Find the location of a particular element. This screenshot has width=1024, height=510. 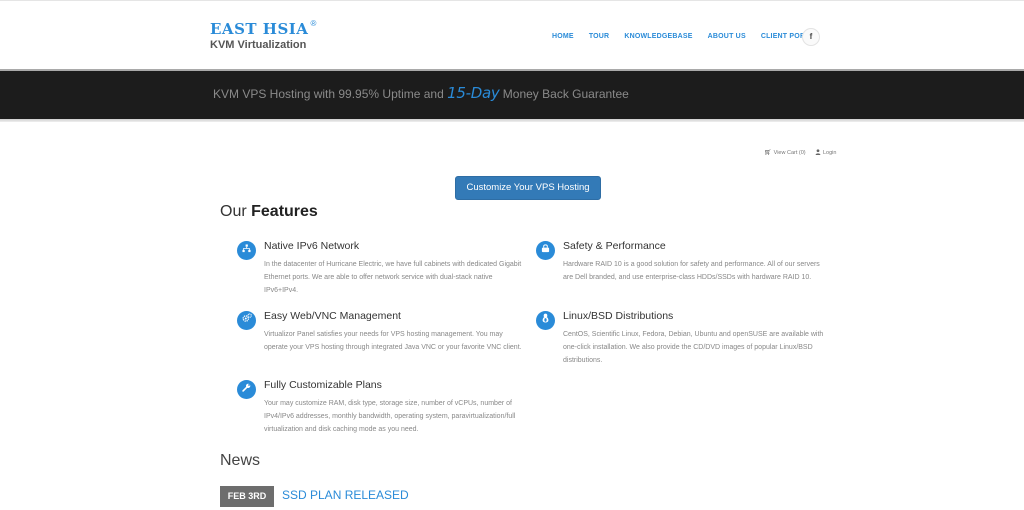

nav-tour: TOUR is located at coordinates (599, 36).